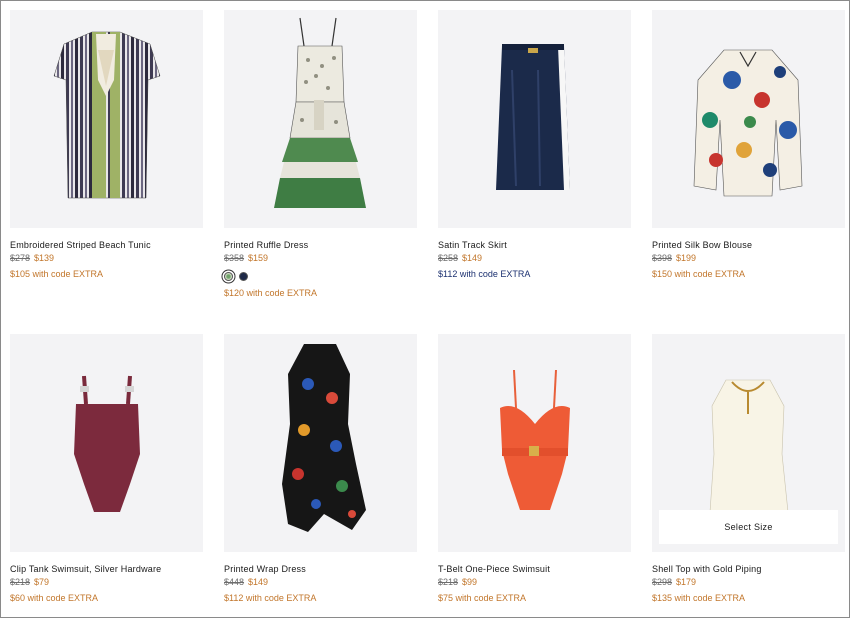  What do you see at coordinates (686, 258) in the screenshot?
I see `sale-price: $199` at bounding box center [686, 258].